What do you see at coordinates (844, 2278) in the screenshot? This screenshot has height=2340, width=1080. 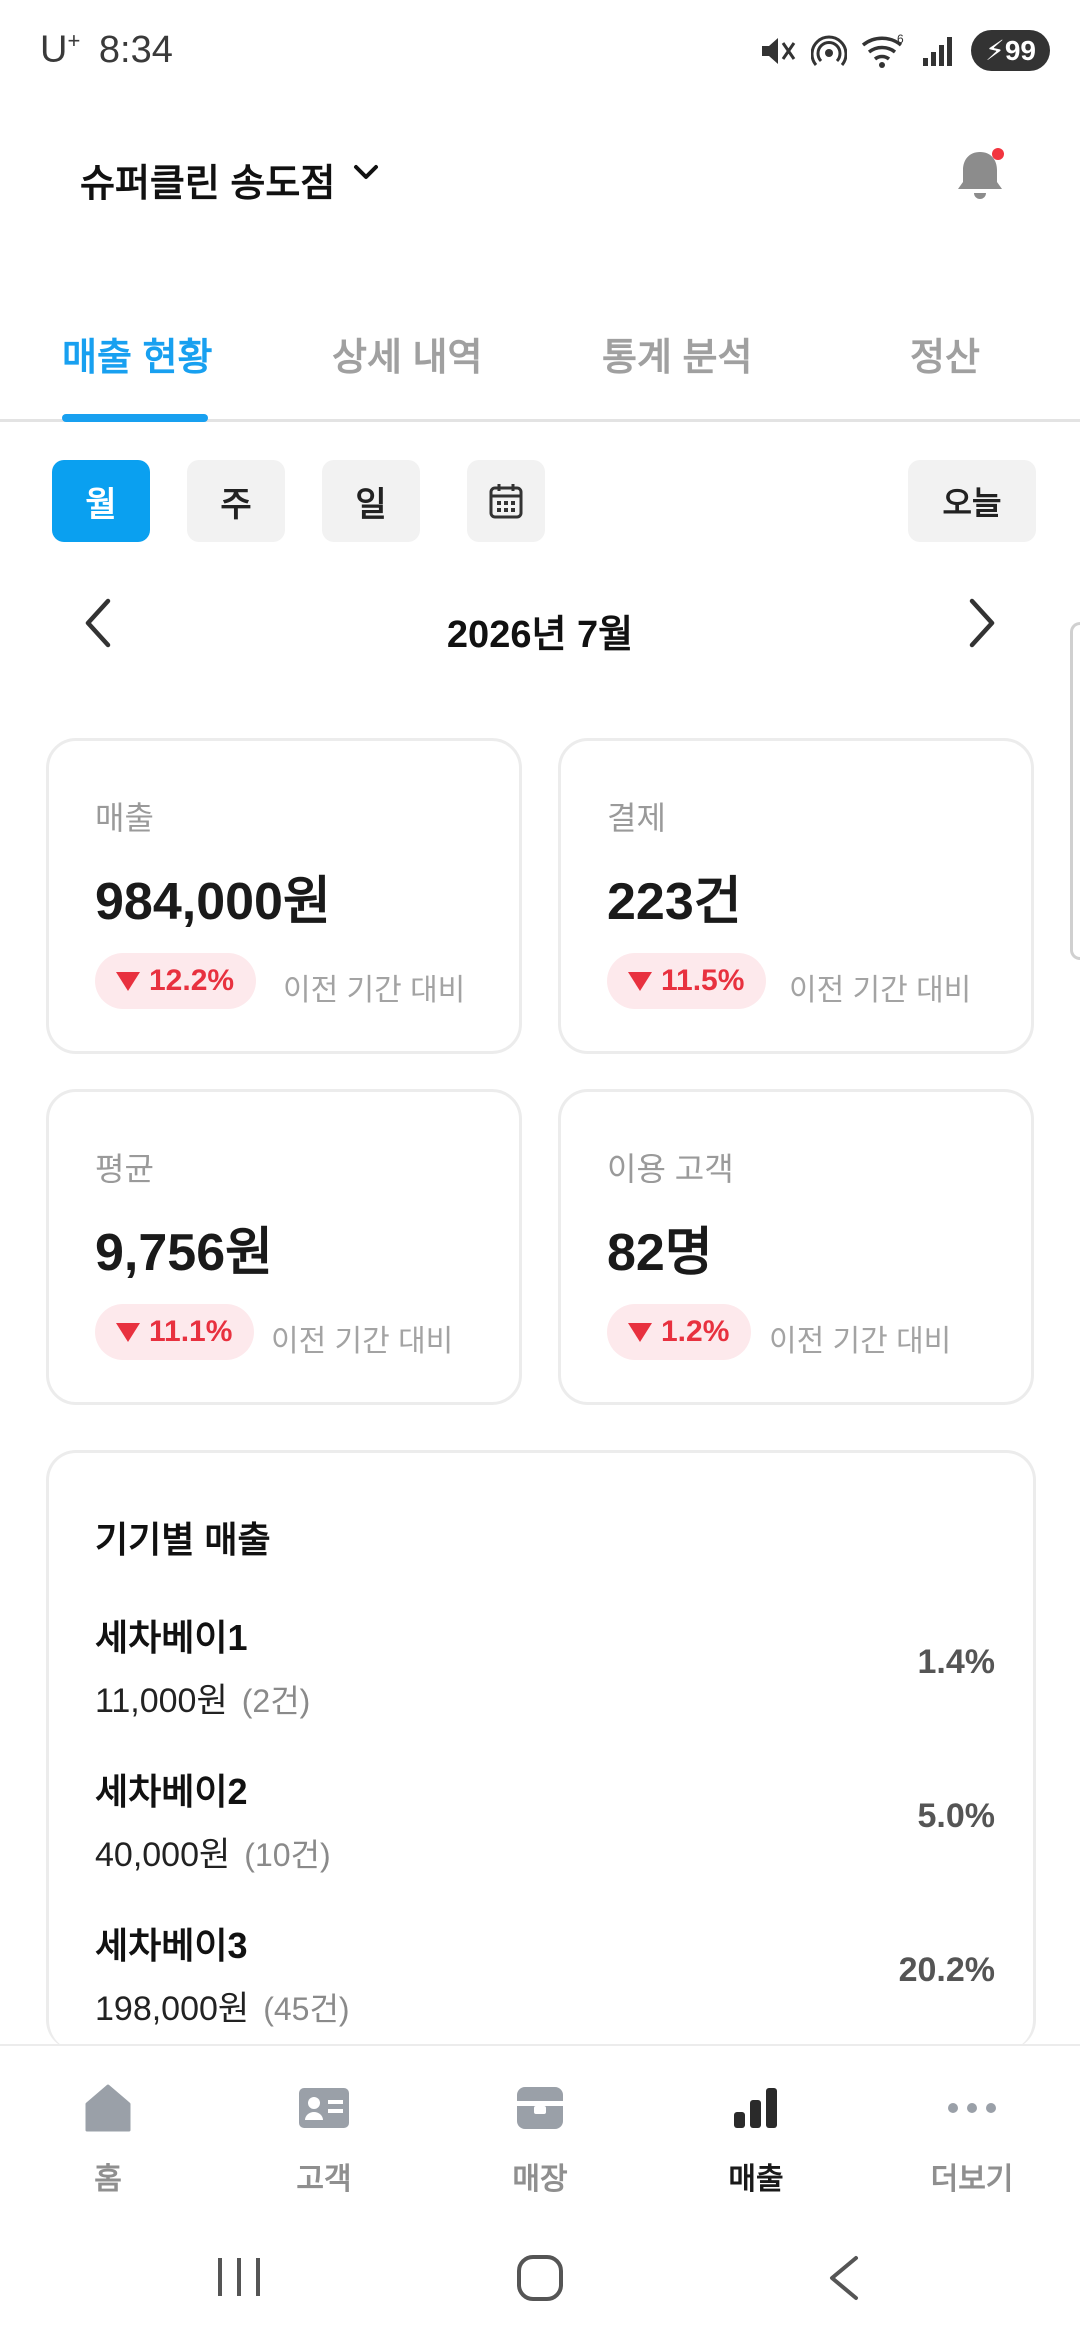 I see `back-icon` at bounding box center [844, 2278].